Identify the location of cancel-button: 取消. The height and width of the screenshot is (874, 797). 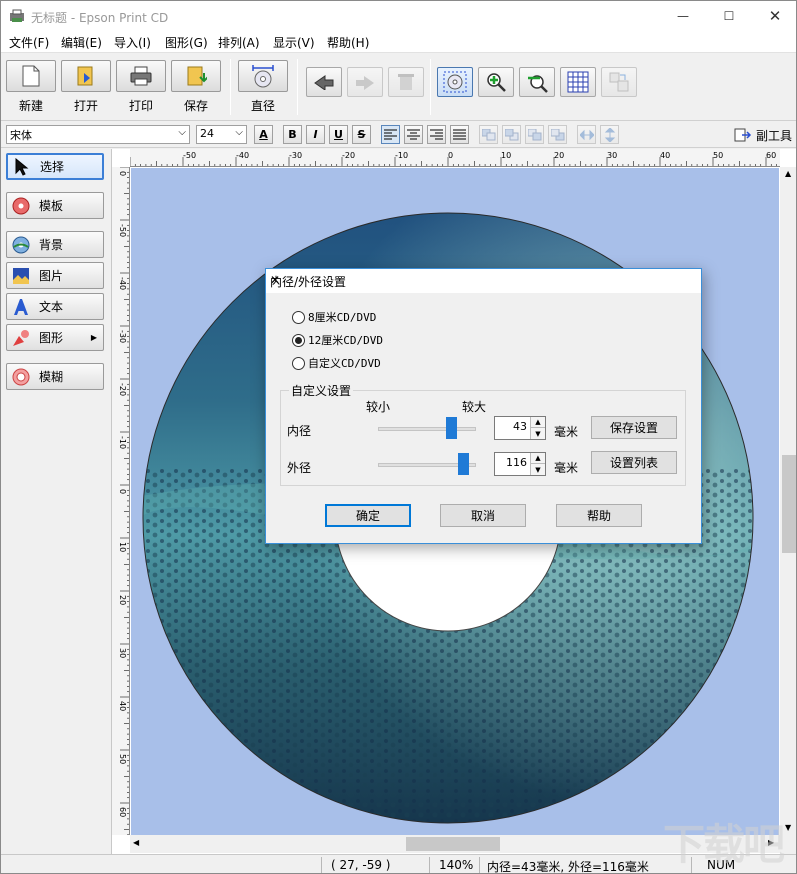
(483, 515).